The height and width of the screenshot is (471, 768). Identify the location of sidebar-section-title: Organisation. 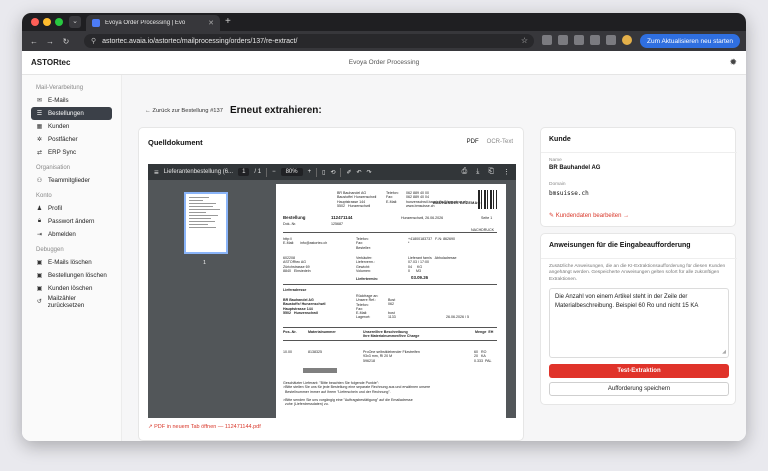
(53, 168).